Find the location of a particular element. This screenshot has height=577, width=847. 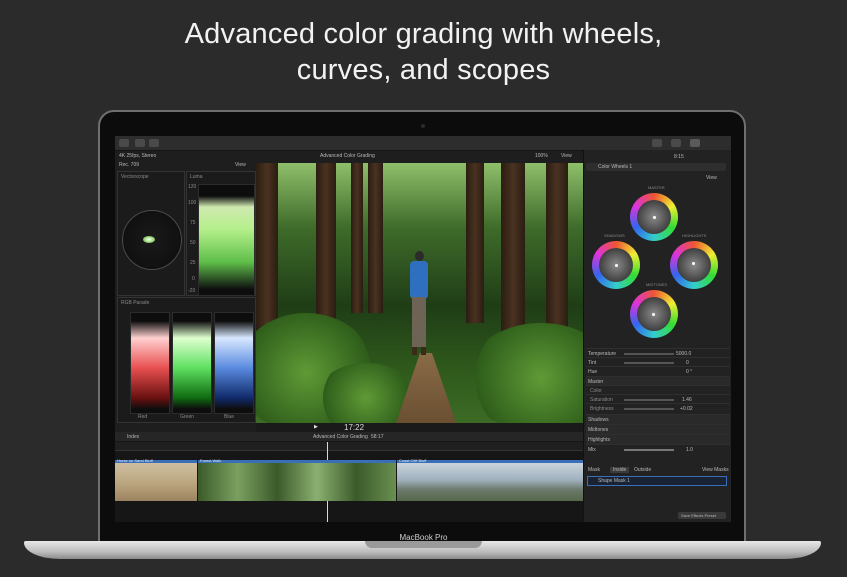

clip-label: Coast Cliff Bluff is located at coordinates (413, 460).